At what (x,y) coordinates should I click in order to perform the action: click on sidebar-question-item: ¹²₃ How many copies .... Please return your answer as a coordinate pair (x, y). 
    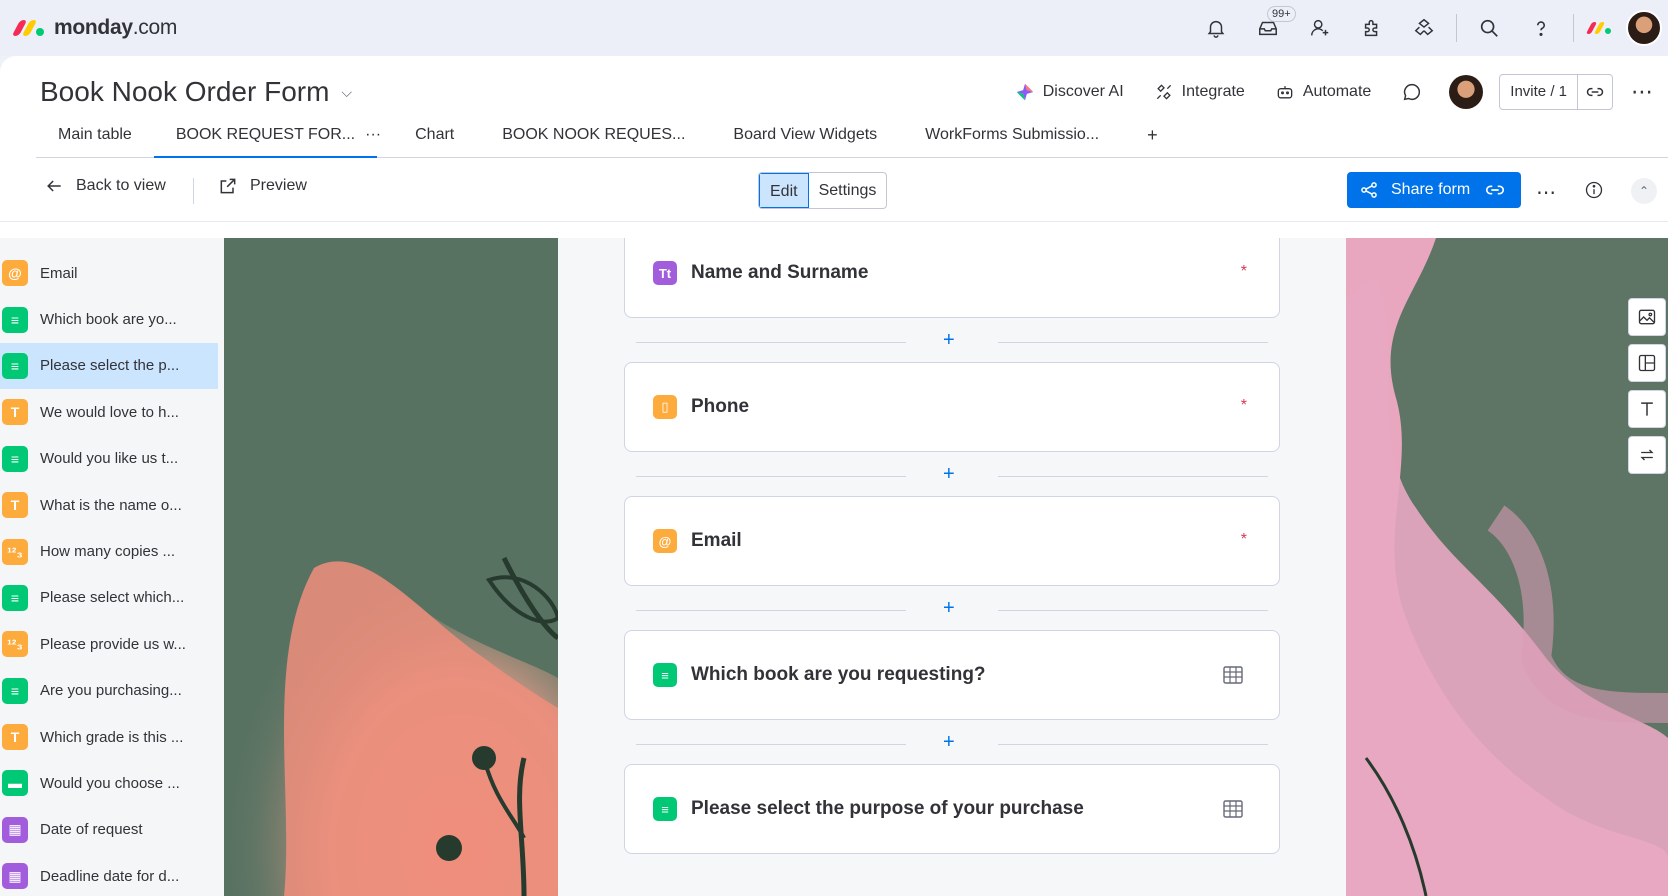
    Looking at the image, I should click on (112, 551).